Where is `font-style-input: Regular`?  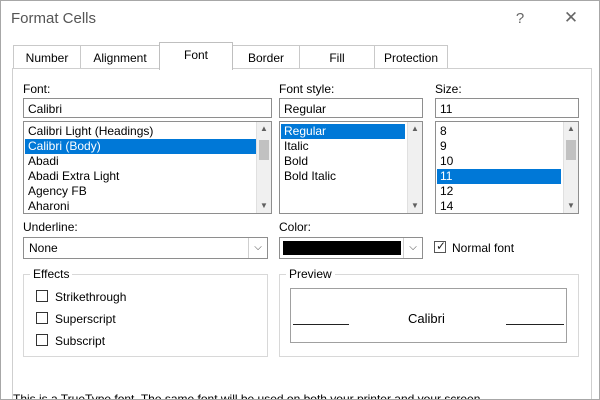
font-style-input: Regular is located at coordinates (351, 108).